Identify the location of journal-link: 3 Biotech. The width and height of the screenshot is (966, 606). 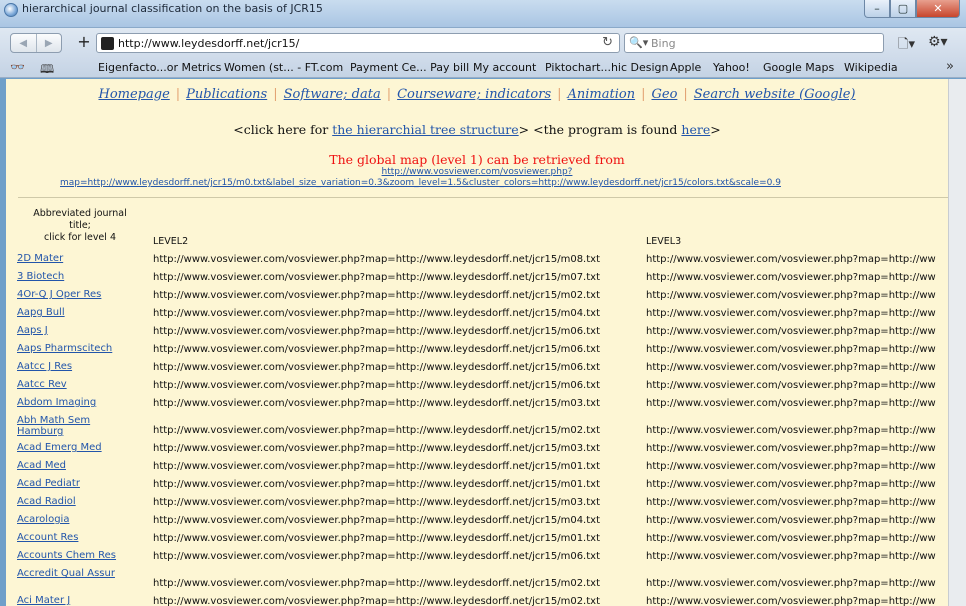
(78, 276).